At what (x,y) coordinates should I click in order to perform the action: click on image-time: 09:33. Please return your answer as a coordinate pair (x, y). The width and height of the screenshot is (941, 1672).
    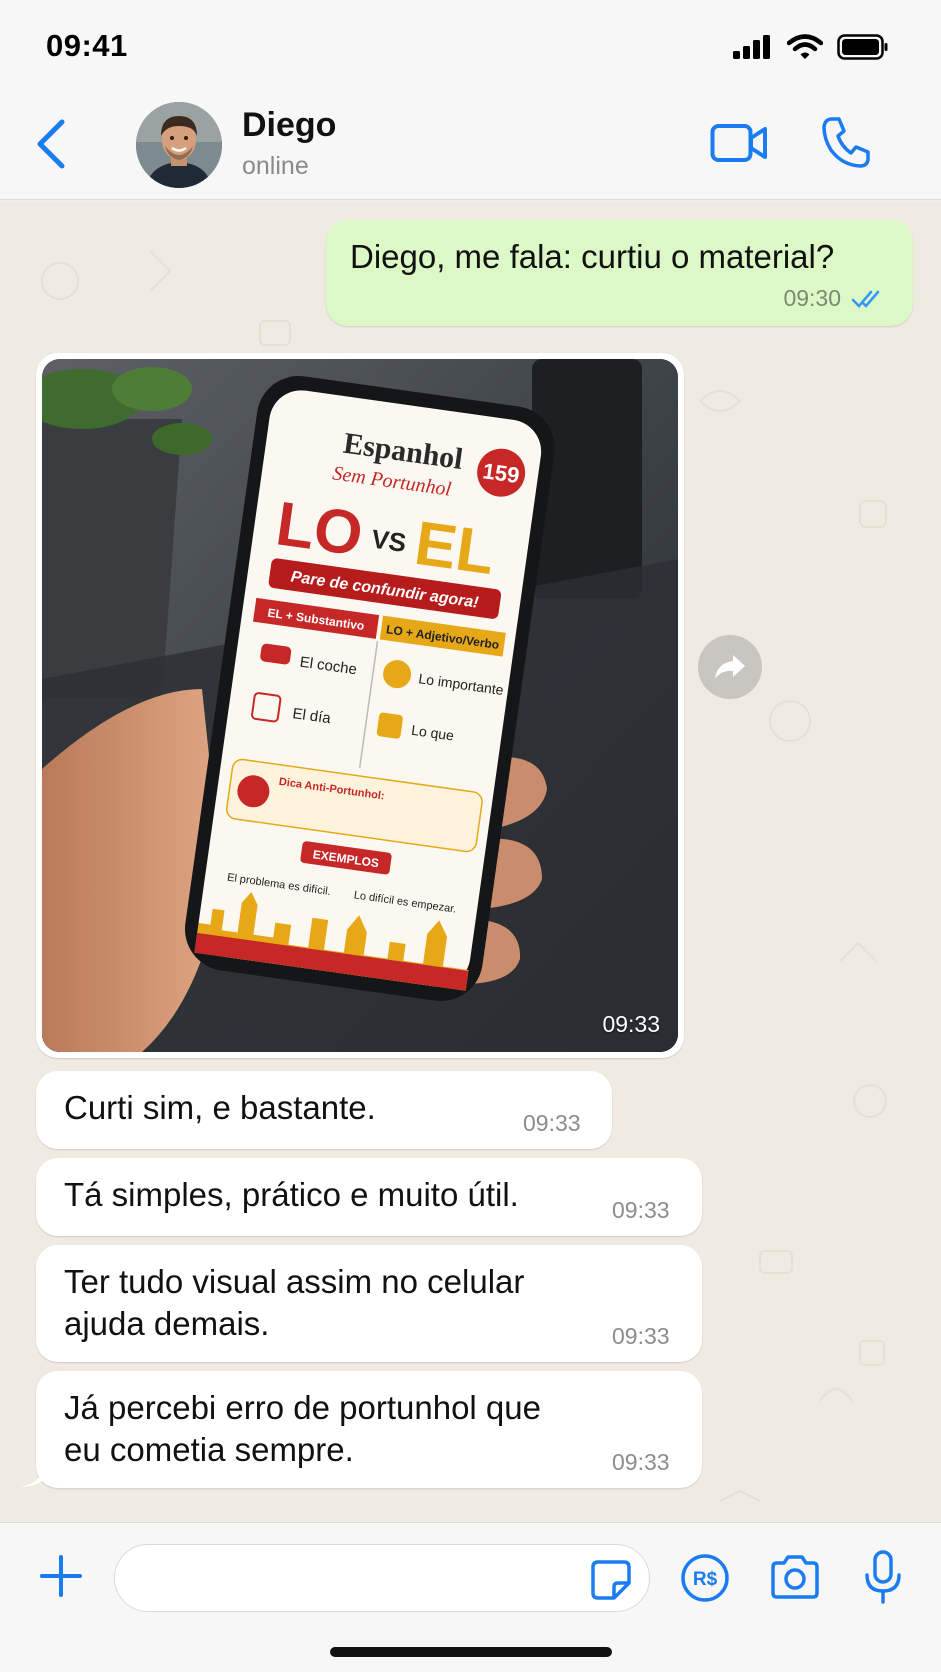
    Looking at the image, I should click on (631, 1024).